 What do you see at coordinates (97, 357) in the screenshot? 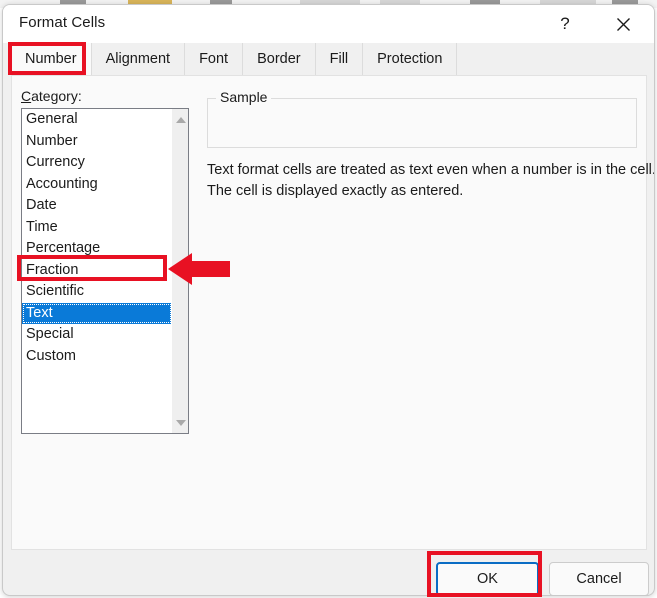
I see `list-item: Custom` at bounding box center [97, 357].